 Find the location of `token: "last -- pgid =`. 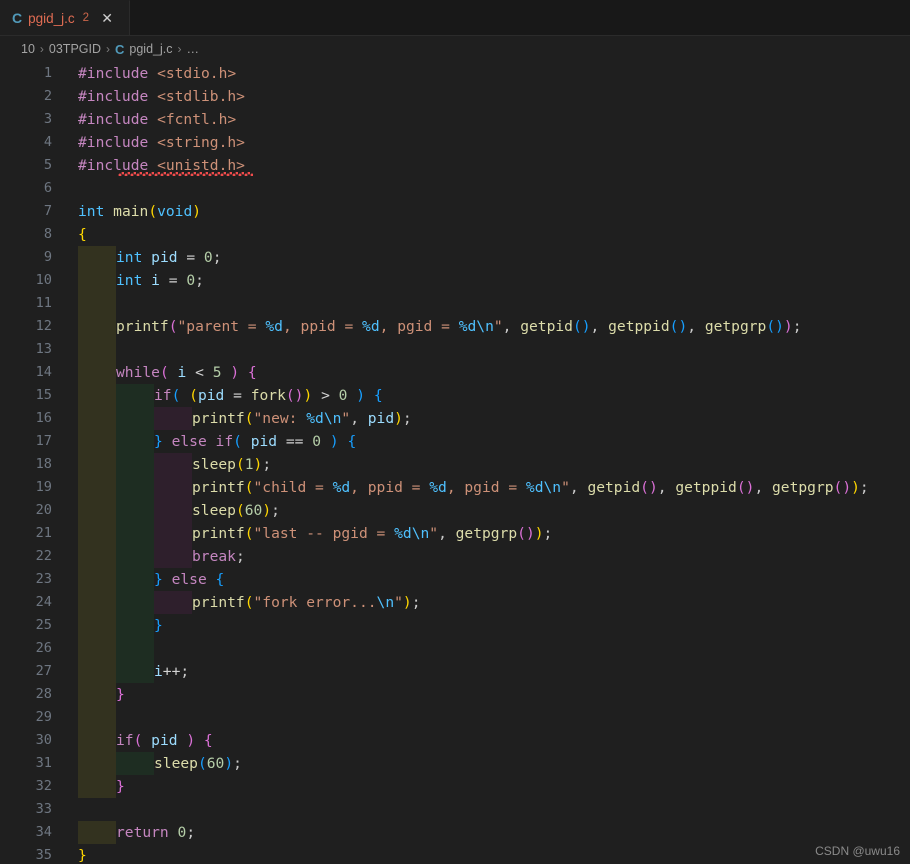

token: "last -- pgid = is located at coordinates (324, 533).